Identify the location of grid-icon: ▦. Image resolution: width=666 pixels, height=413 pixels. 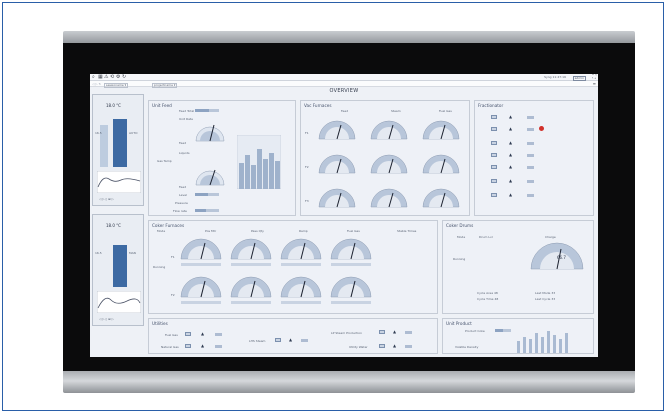
(100, 77).